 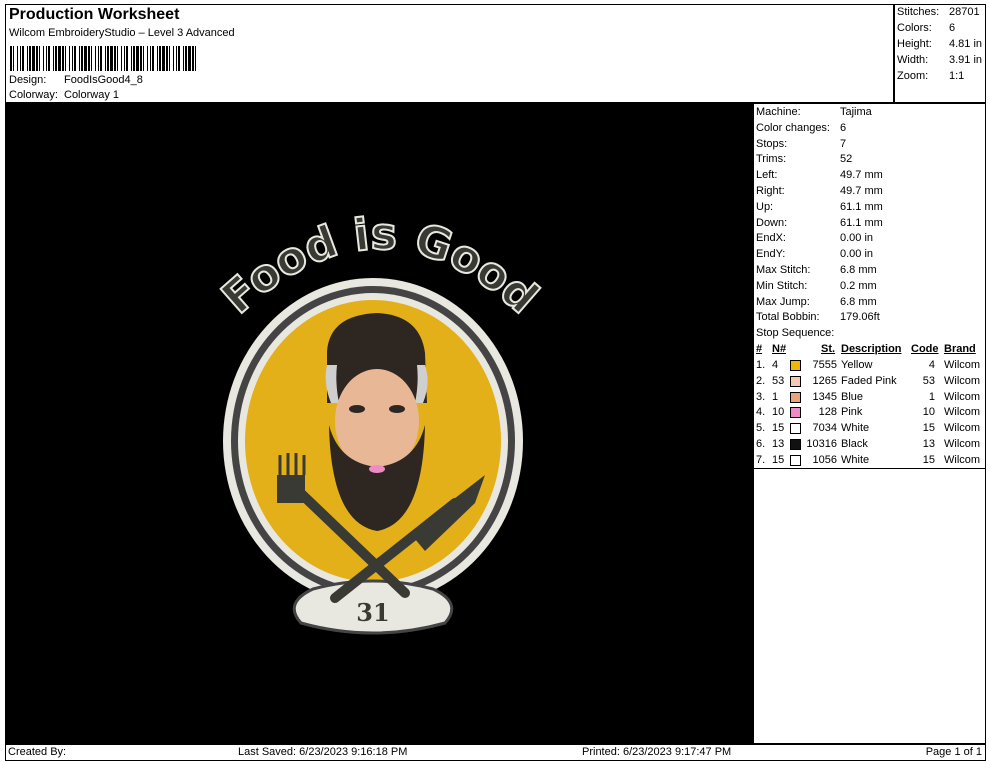 I want to click on barcode, so click(x=103, y=58).